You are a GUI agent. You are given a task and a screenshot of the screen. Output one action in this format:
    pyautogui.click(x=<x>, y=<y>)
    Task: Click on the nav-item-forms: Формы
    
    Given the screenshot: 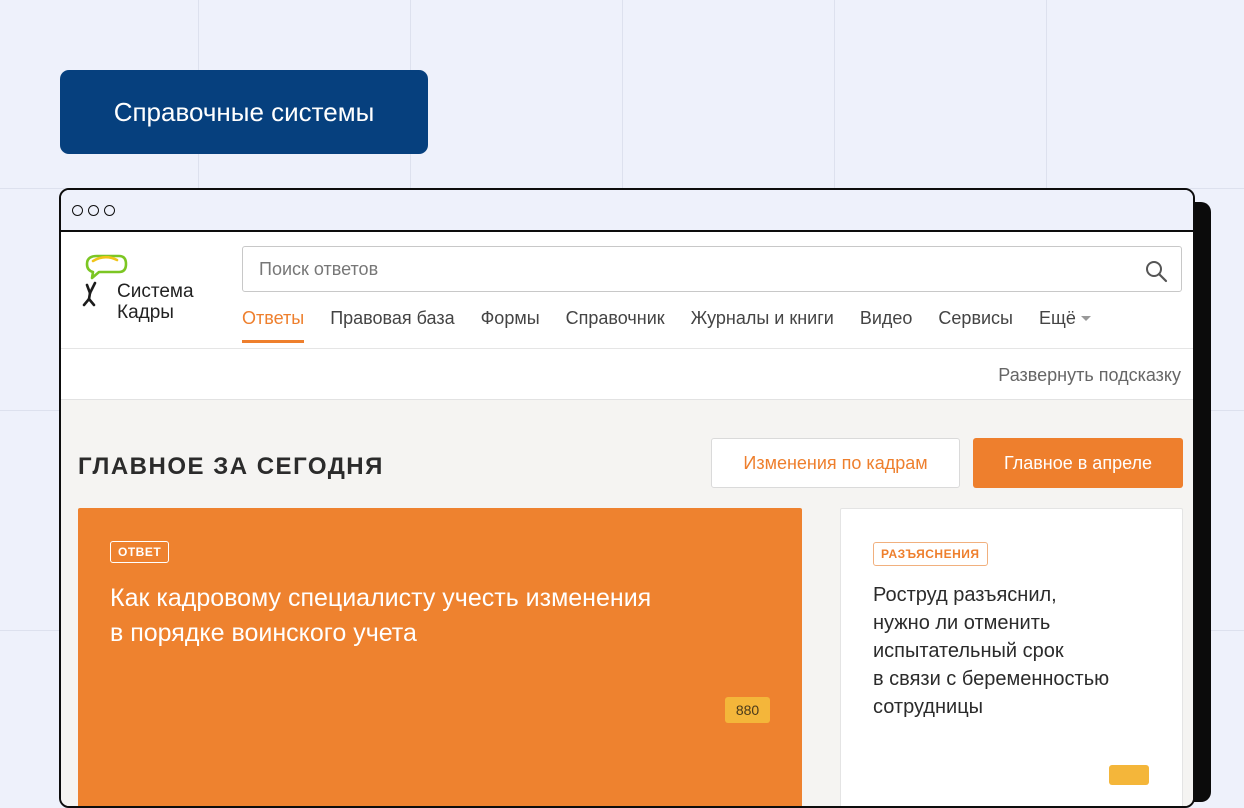 What is the action you would take?
    pyautogui.click(x=510, y=325)
    